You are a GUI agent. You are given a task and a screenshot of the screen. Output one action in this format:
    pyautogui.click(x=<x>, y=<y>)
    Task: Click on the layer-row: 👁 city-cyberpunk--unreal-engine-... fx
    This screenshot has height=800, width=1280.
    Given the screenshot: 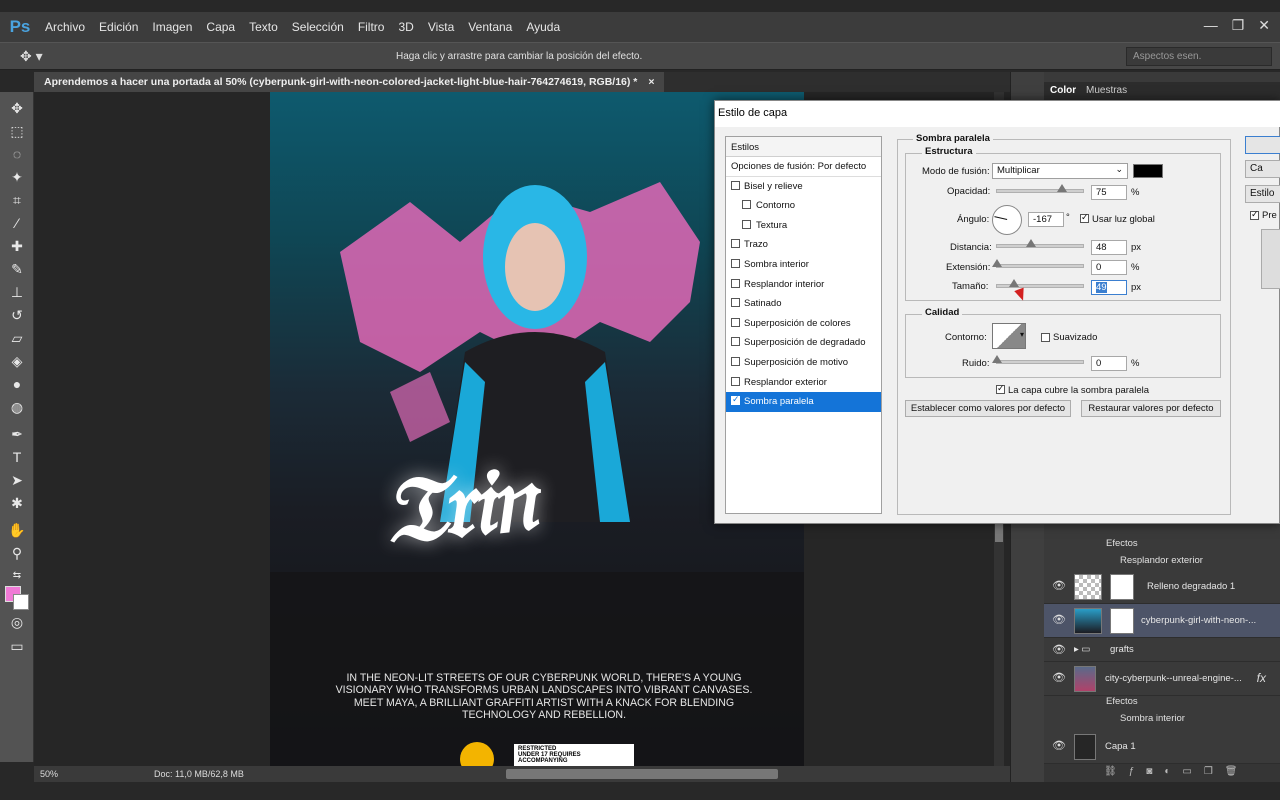 What is the action you would take?
    pyautogui.click(x=1162, y=679)
    